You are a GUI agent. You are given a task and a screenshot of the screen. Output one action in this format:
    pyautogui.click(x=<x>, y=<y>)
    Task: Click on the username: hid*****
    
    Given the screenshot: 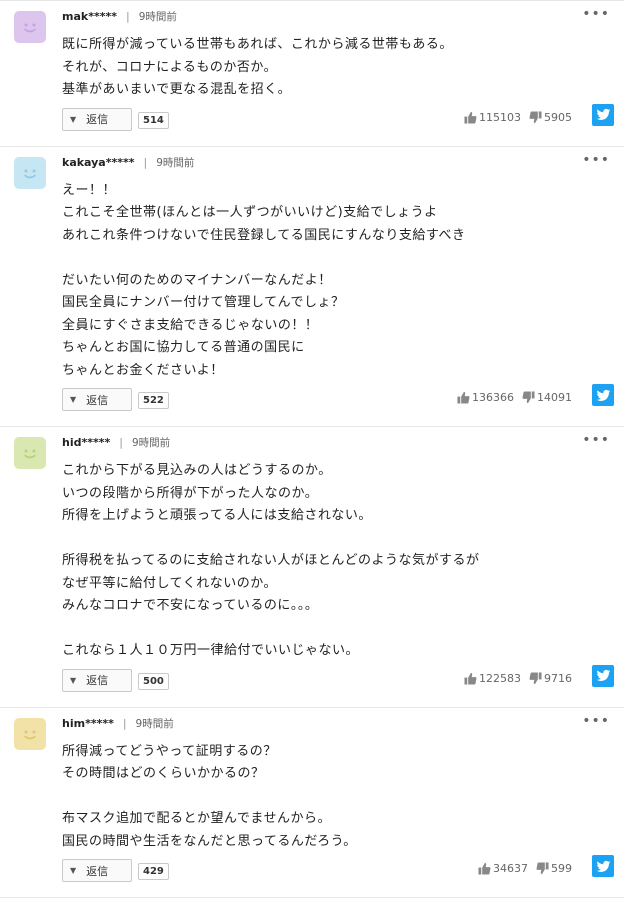 What is the action you would take?
    pyautogui.click(x=86, y=442)
    